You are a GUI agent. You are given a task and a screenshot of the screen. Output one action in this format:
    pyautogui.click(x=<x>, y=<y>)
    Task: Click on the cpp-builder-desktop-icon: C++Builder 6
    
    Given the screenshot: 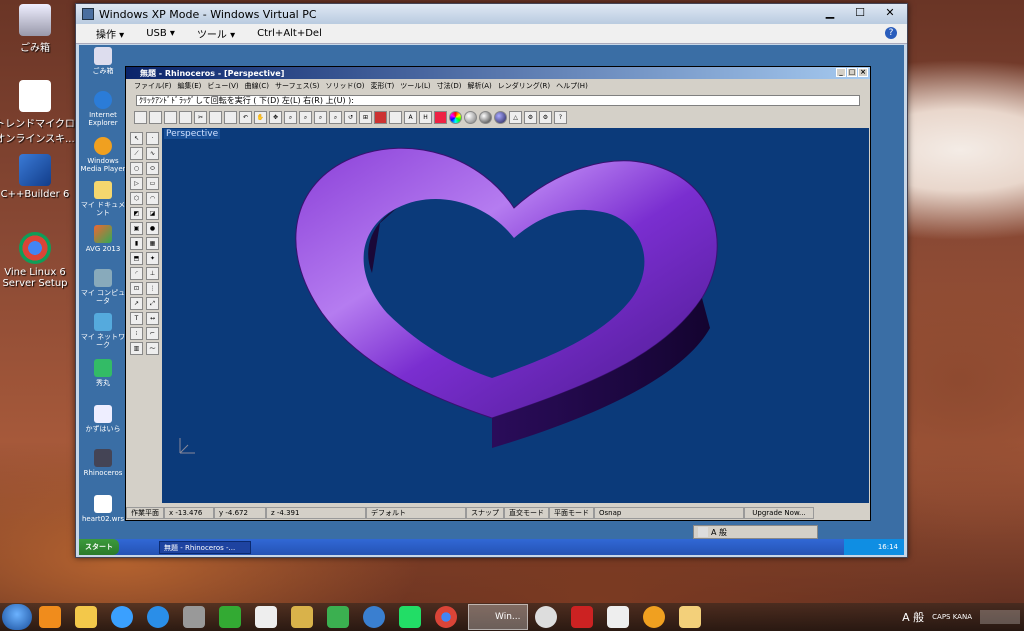 What is the action you would take?
    pyautogui.click(x=37, y=177)
    